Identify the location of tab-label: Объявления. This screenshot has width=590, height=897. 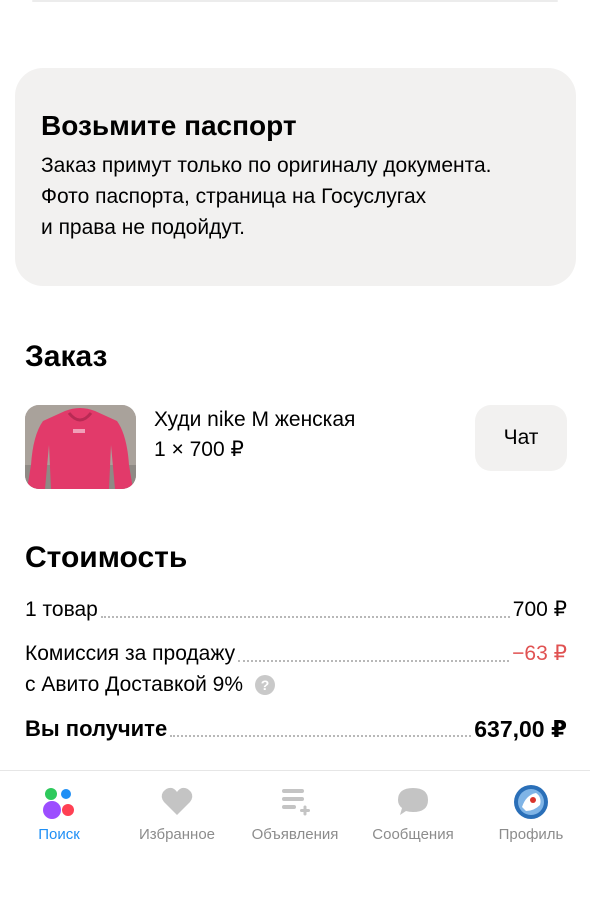
(295, 834).